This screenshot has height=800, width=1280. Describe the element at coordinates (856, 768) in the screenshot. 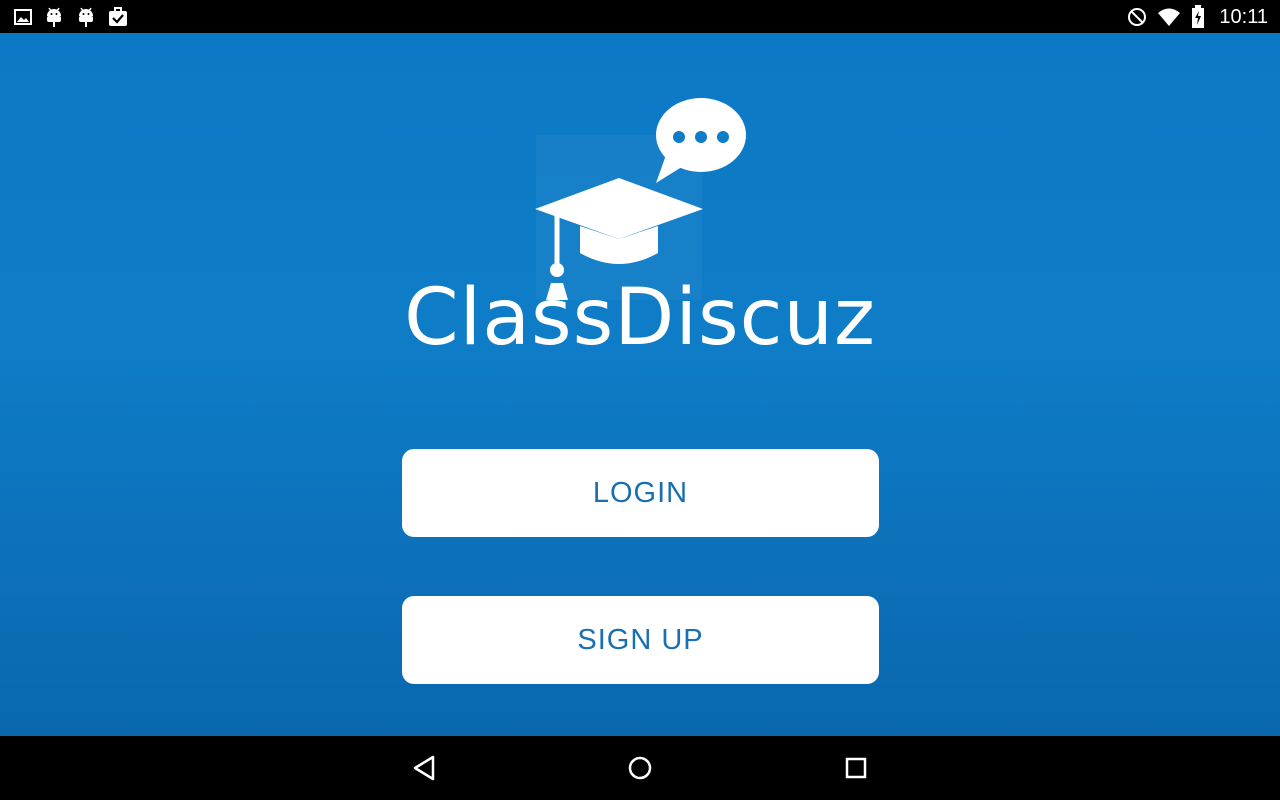

I see `recents-icon` at that location.